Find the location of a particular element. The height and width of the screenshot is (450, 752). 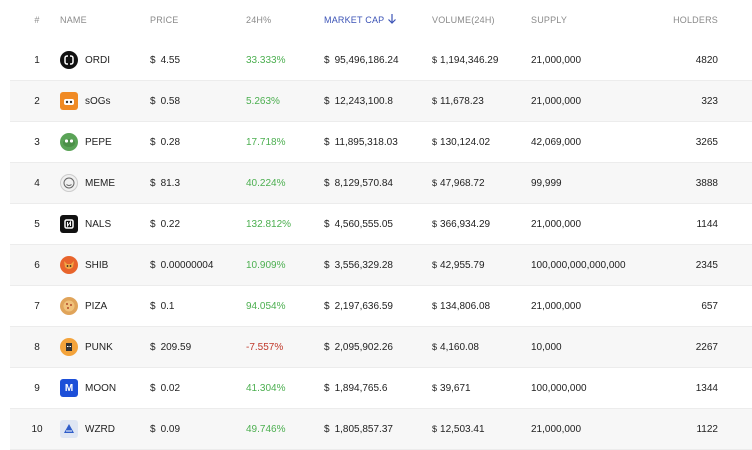

volume-cell: $366,934.29 is located at coordinates (482, 224).